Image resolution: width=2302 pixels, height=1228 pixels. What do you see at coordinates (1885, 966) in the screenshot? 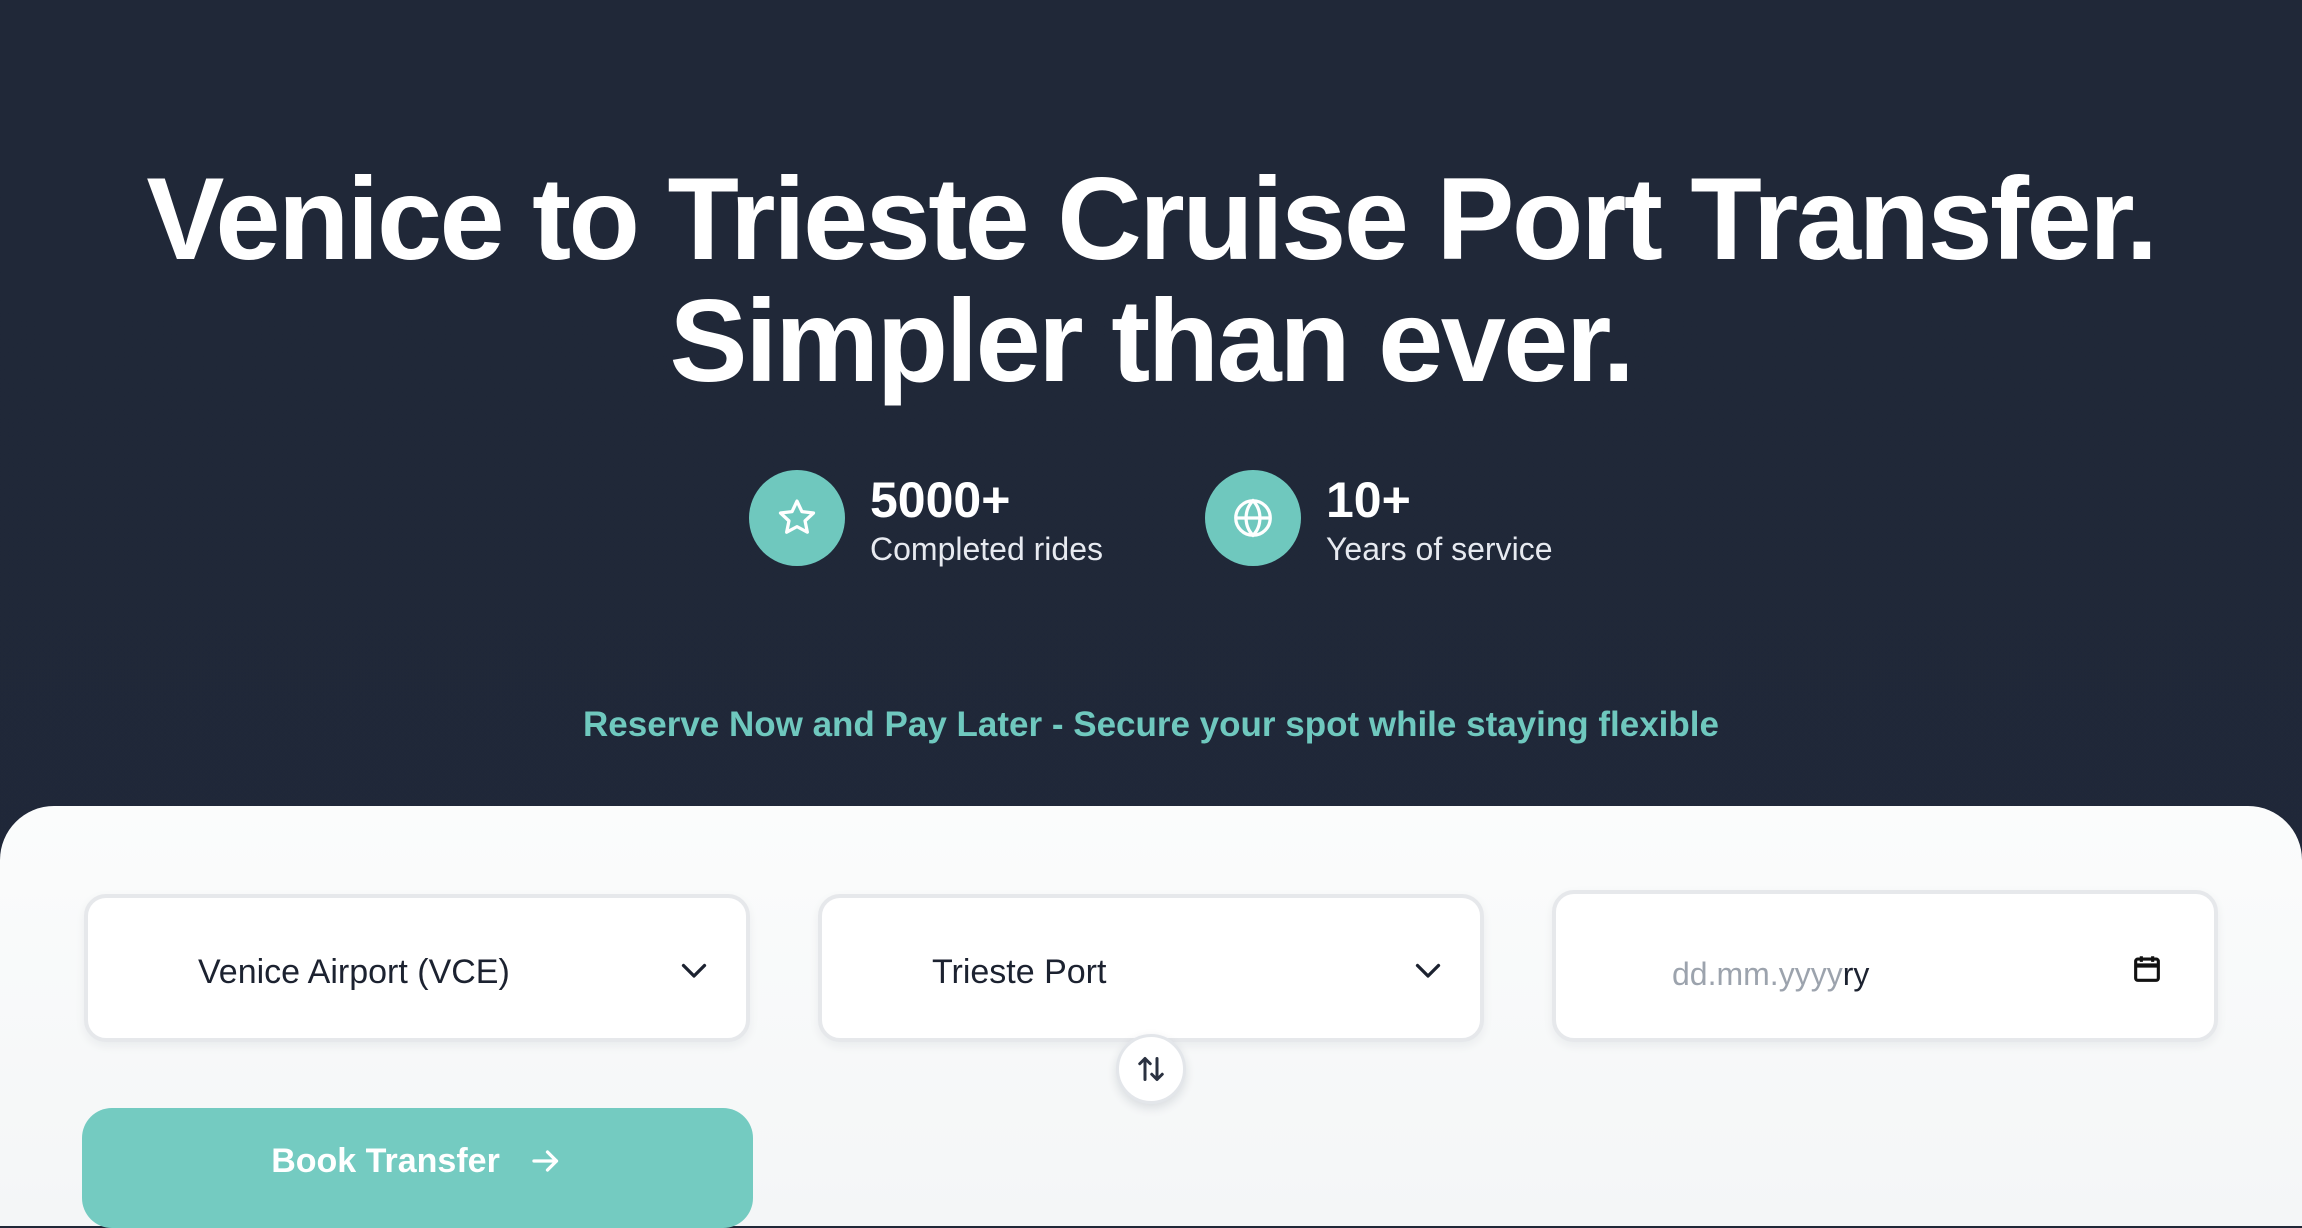
I see `date-input: dd.mm.yyyyry` at bounding box center [1885, 966].